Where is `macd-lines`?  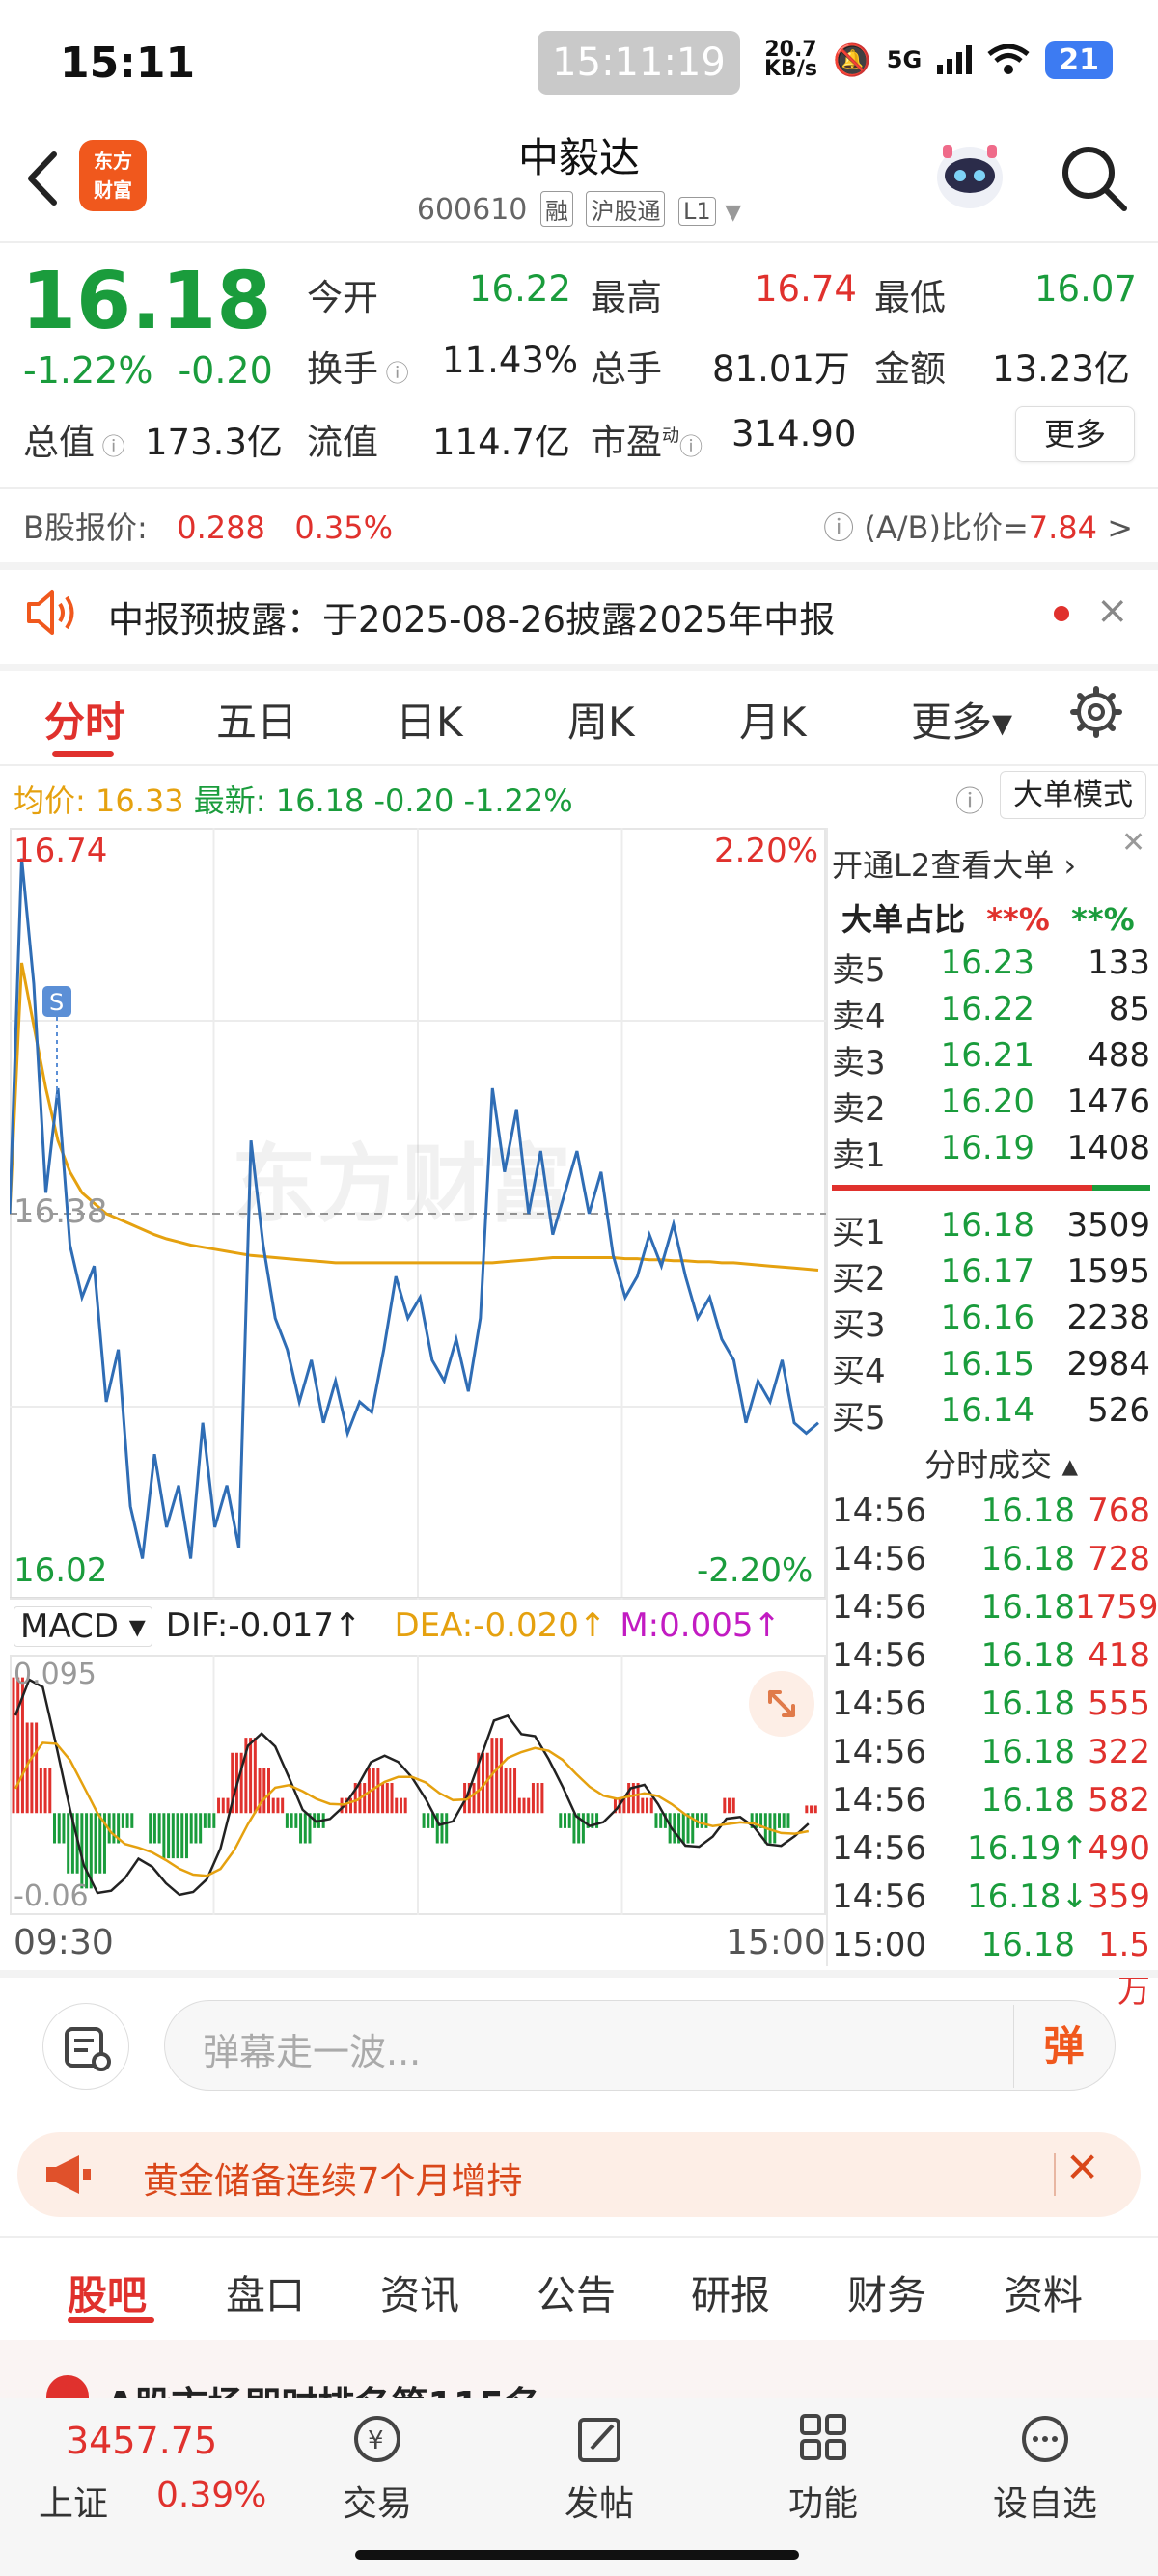
macd-lines is located at coordinates (412, 1788).